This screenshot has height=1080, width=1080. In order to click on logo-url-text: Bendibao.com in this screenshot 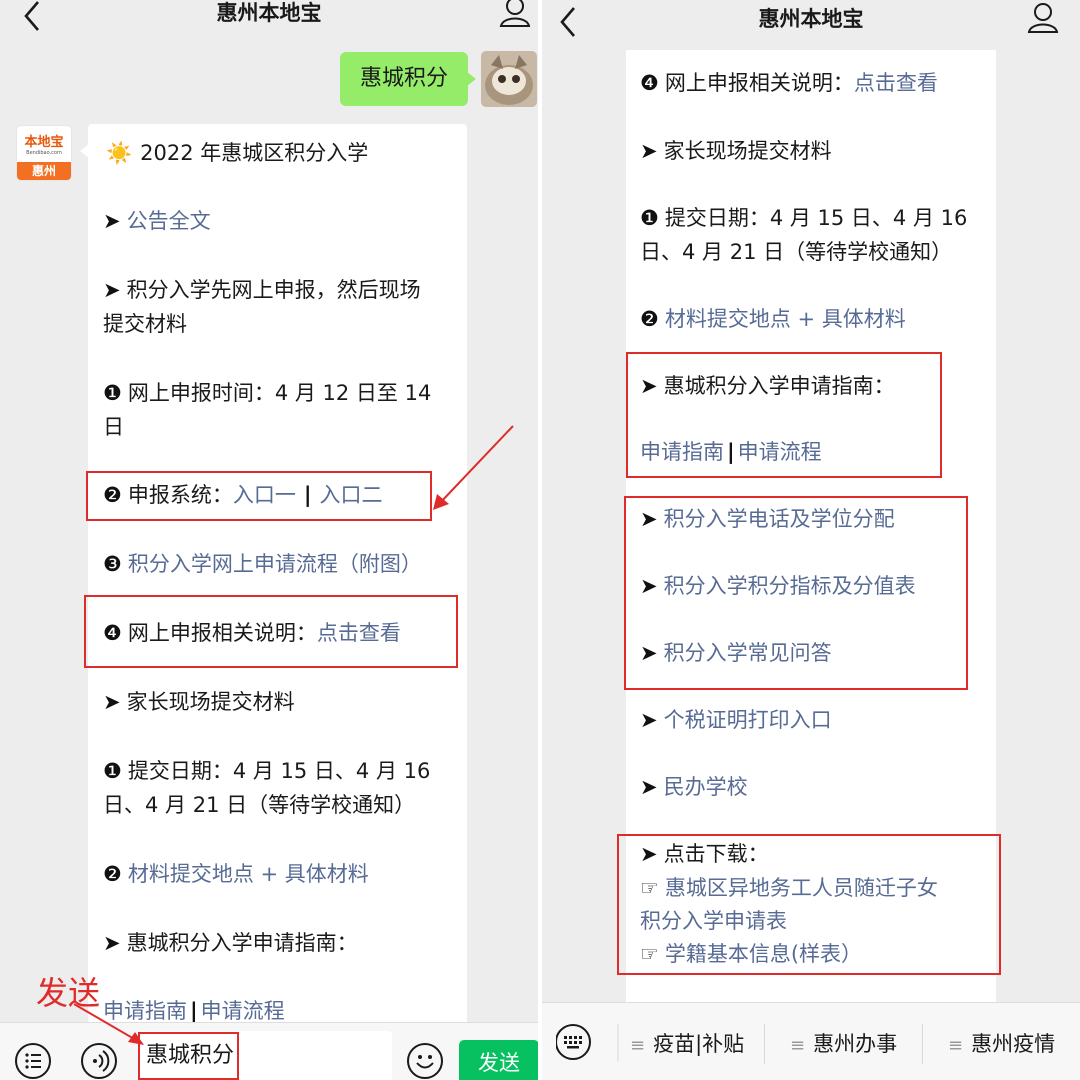, I will do `click(44, 153)`.